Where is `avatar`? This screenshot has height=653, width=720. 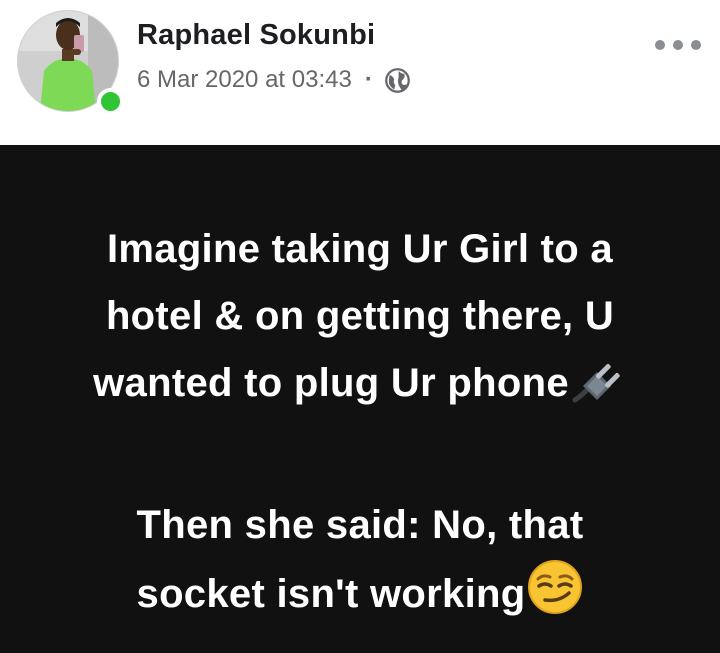
avatar is located at coordinates (70, 62).